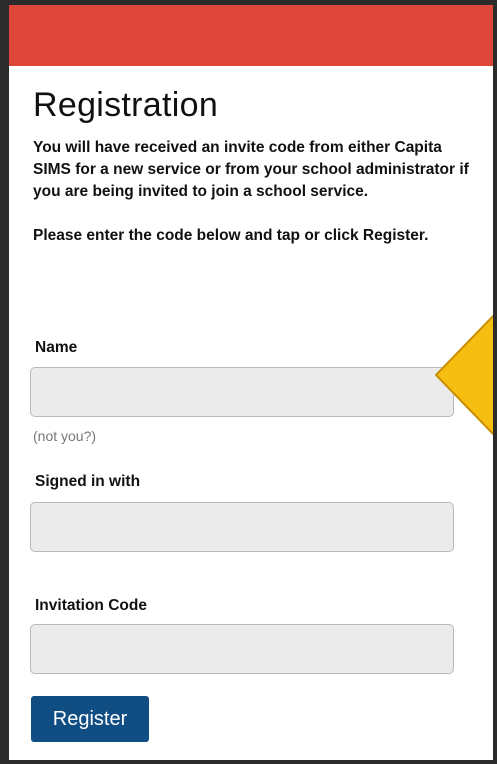  I want to click on callout-arrow-icon, so click(466, 375).